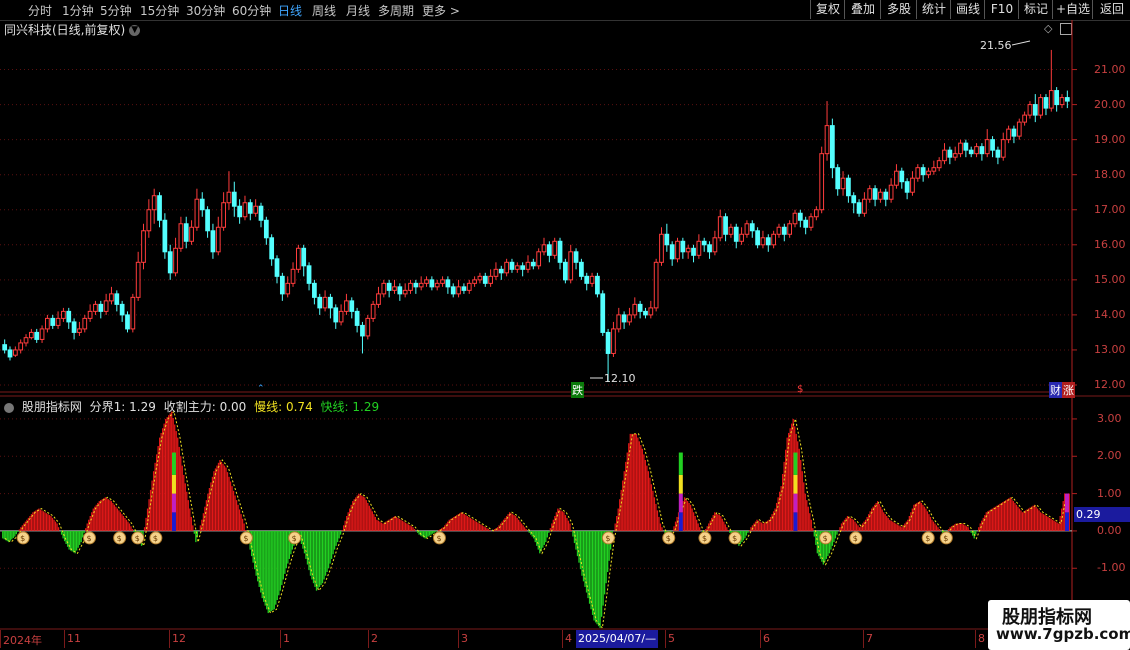  Describe the element at coordinates (996, 45) in the screenshot. I see `high-price-marker: 21.56` at that location.